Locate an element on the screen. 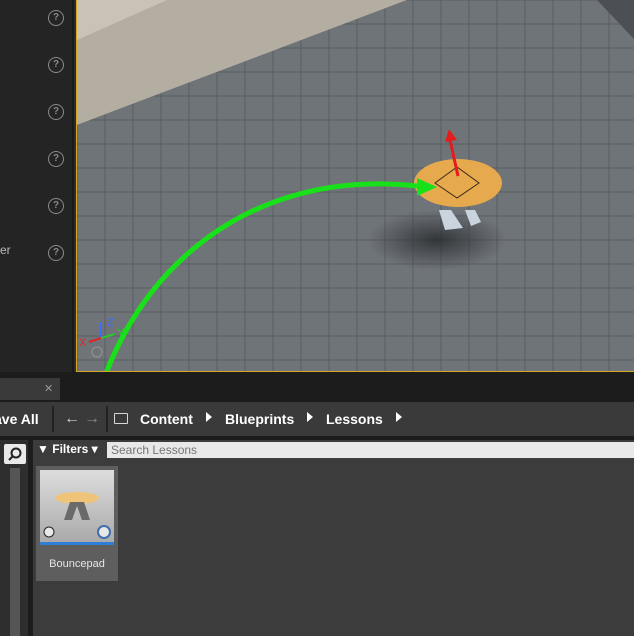 This screenshot has height=636, width=634. filters-button: ▼ Filters ▾ is located at coordinates (69, 451).